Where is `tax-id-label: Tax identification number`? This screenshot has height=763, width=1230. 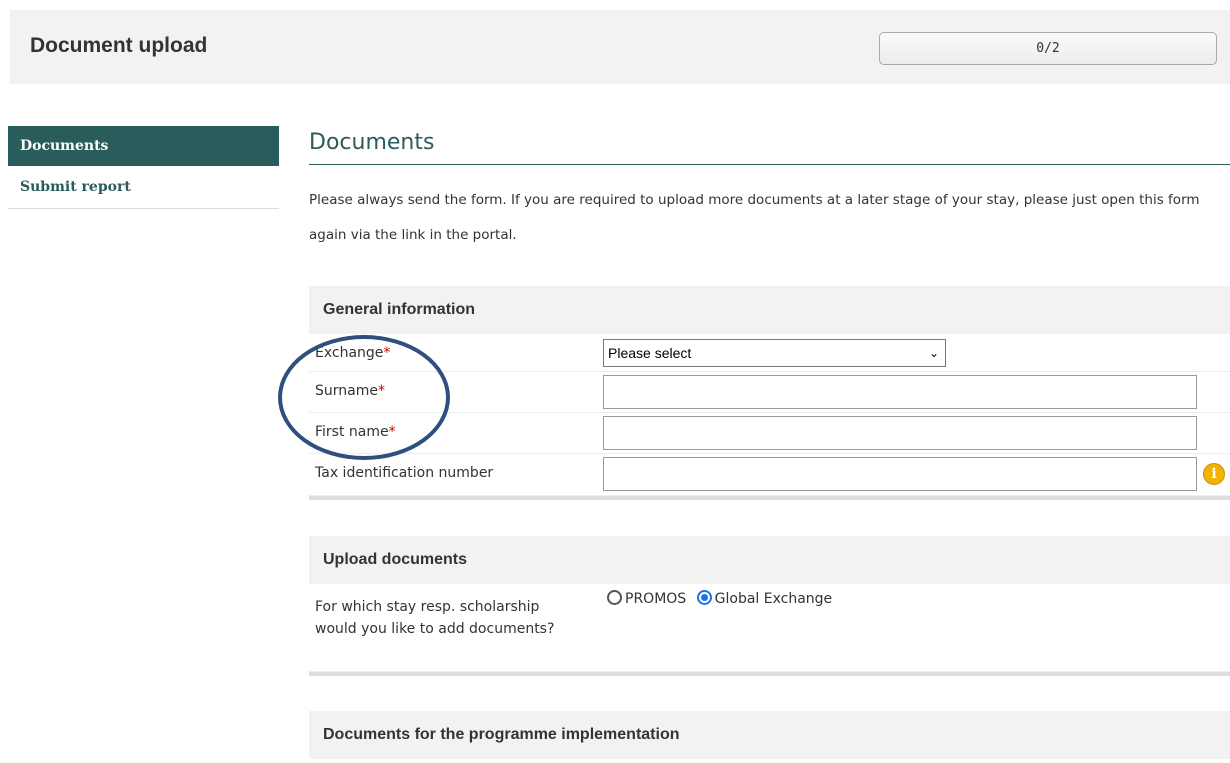 tax-id-label: Tax identification number is located at coordinates (404, 473).